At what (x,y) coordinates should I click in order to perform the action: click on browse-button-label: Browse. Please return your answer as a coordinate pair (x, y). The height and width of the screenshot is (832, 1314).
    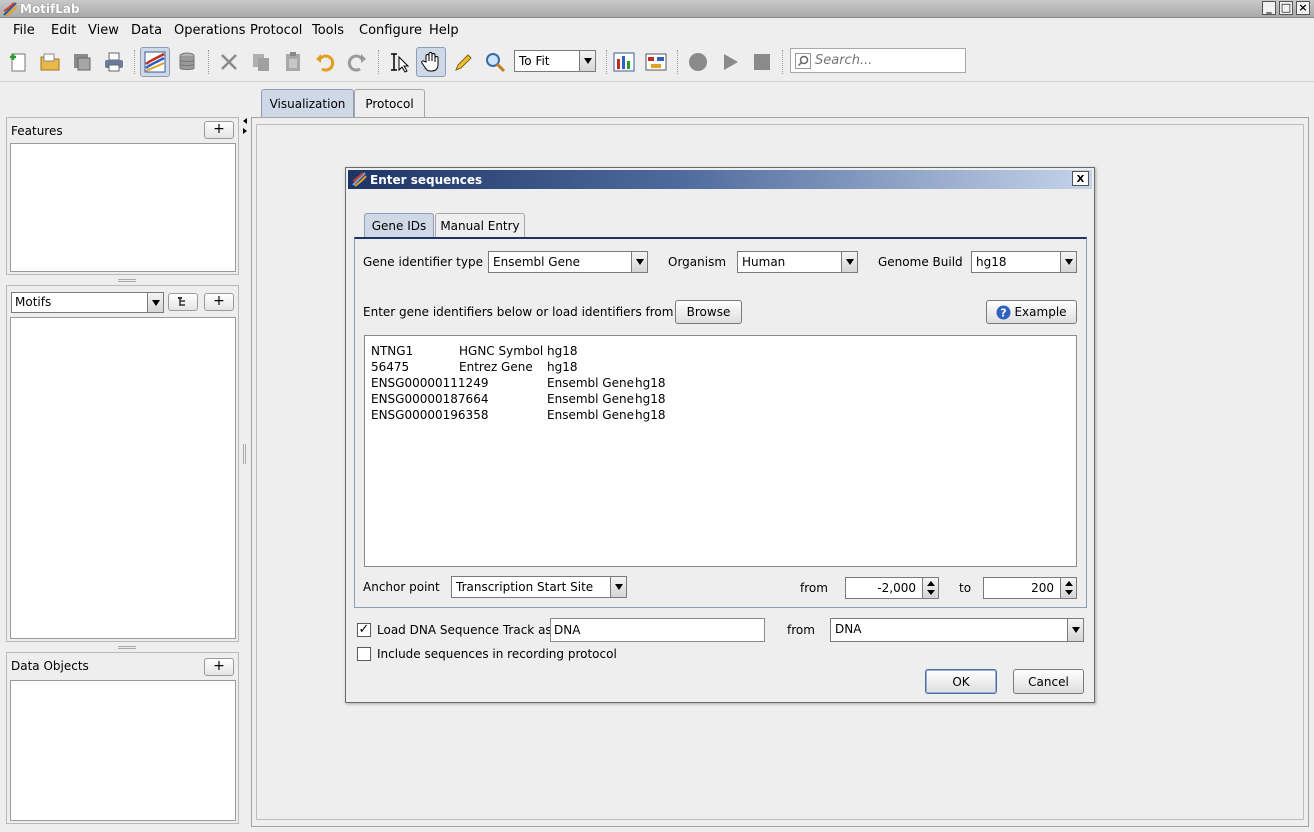
    Looking at the image, I should click on (708, 312).